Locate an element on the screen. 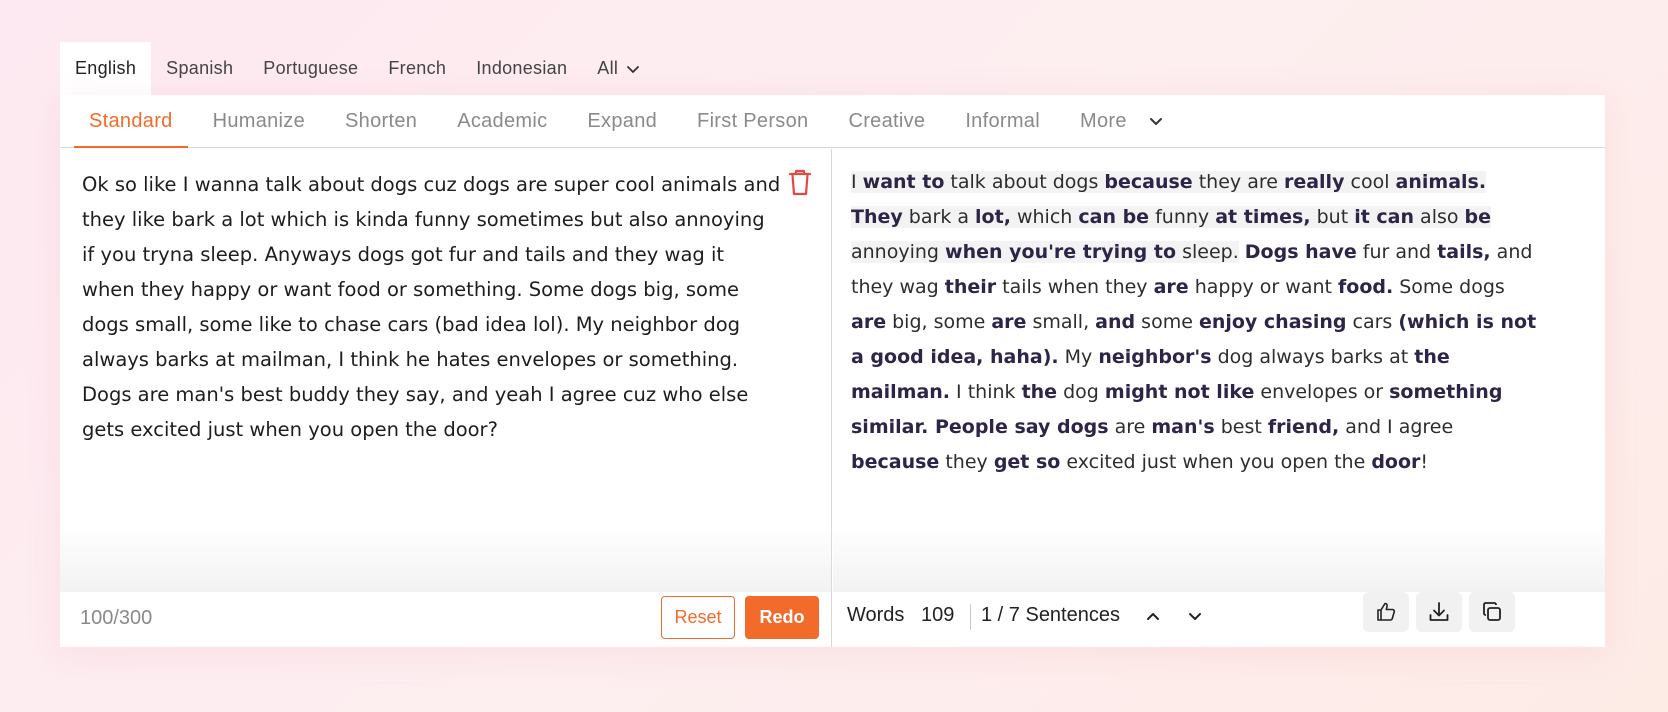 The height and width of the screenshot is (712, 1668). unchanged-phrase: they is located at coordinates (966, 462).